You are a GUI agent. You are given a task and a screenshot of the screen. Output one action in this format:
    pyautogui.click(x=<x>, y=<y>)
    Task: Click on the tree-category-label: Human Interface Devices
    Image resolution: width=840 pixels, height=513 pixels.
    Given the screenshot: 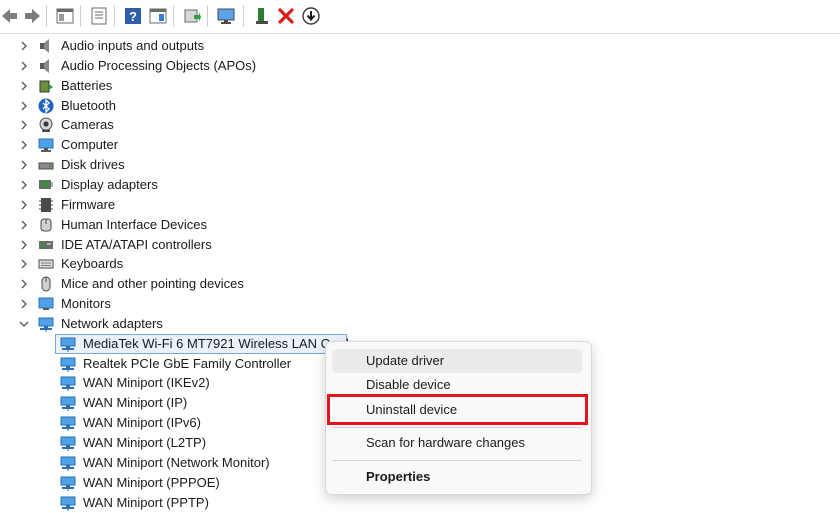 What is the action you would take?
    pyautogui.click(x=134, y=224)
    